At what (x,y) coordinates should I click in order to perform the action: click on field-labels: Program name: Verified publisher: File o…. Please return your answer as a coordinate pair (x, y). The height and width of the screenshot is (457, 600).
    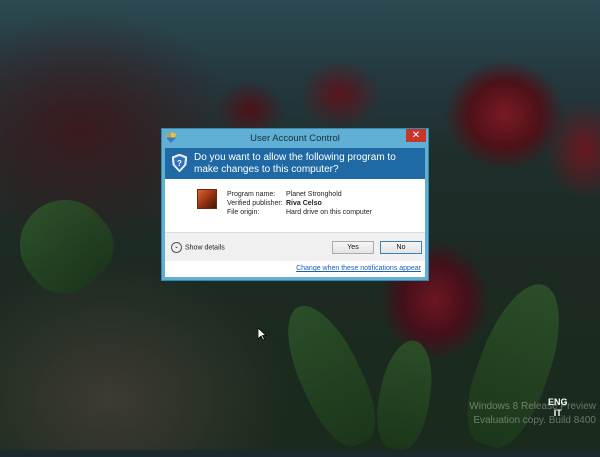
    Looking at the image, I should click on (257, 203).